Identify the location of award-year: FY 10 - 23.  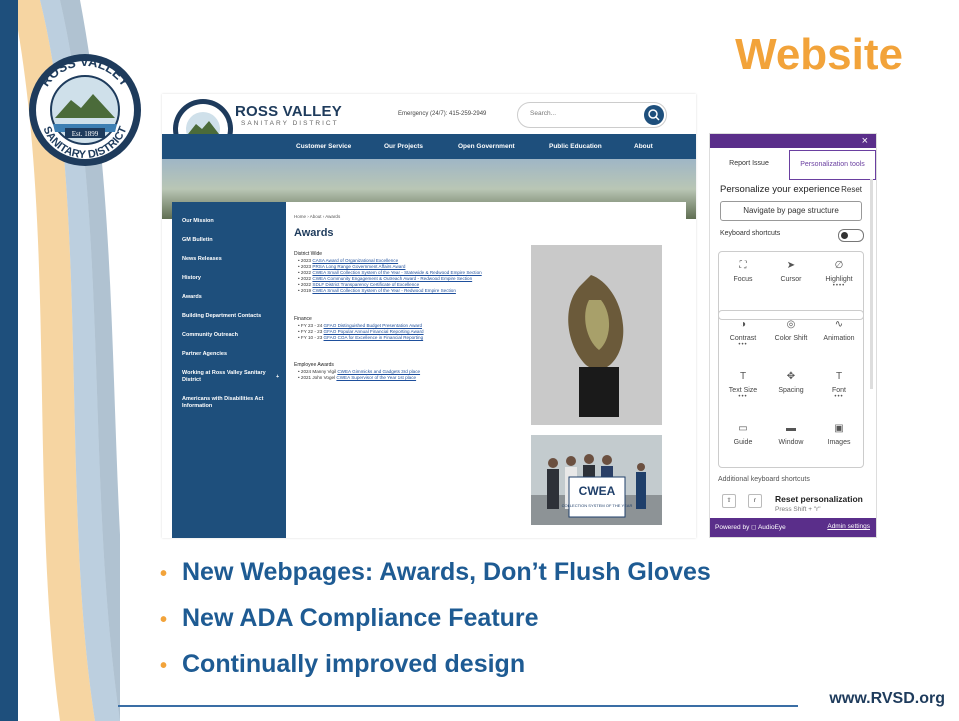
(311, 337).